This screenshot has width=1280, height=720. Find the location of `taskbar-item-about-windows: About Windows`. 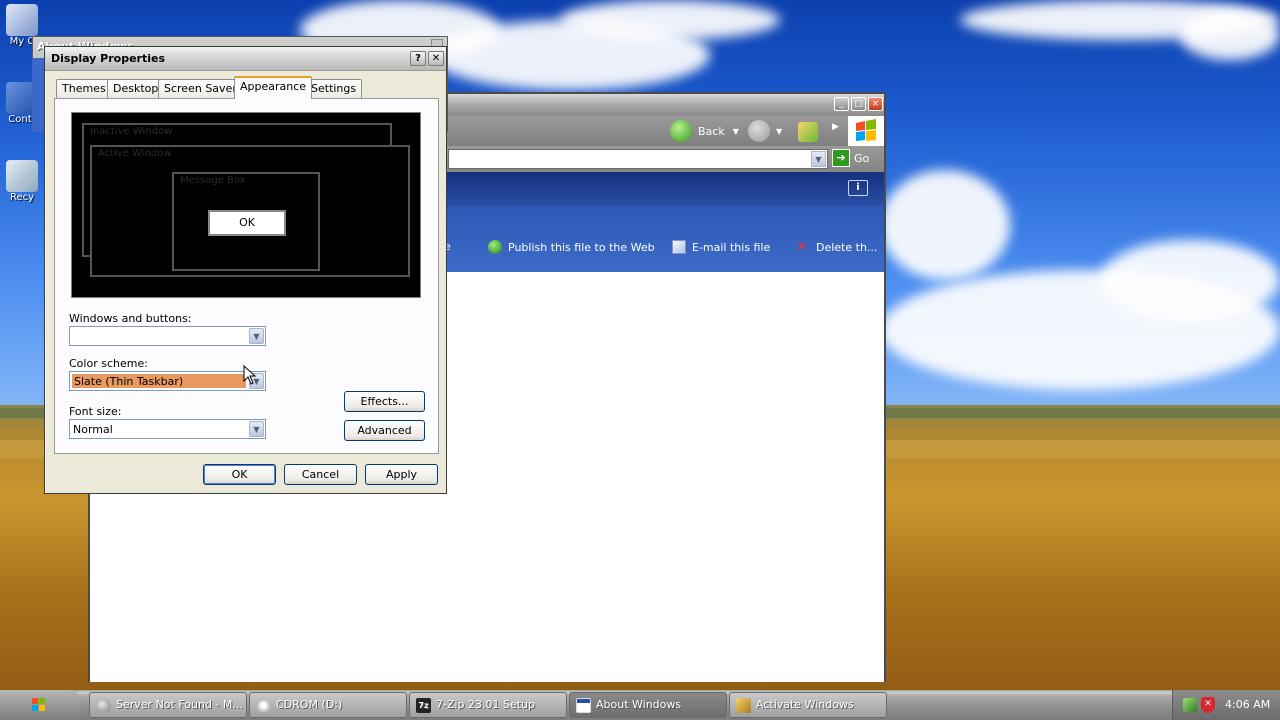

taskbar-item-about-windows: About Windows is located at coordinates (648, 705).